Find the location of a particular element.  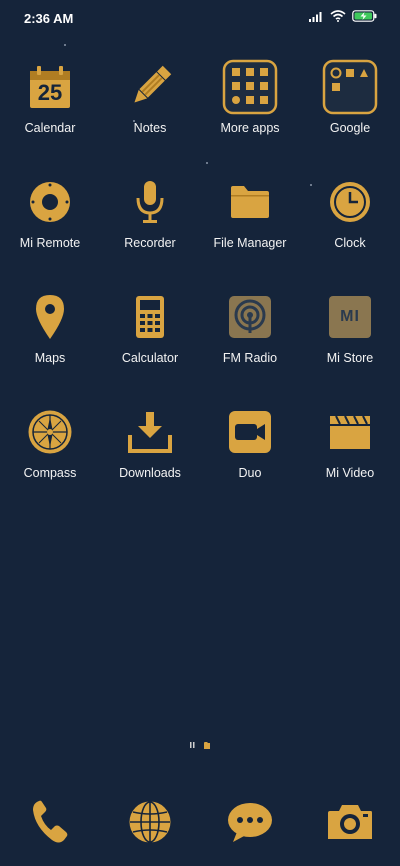

app-label: Calculator is located at coordinates (150, 358).